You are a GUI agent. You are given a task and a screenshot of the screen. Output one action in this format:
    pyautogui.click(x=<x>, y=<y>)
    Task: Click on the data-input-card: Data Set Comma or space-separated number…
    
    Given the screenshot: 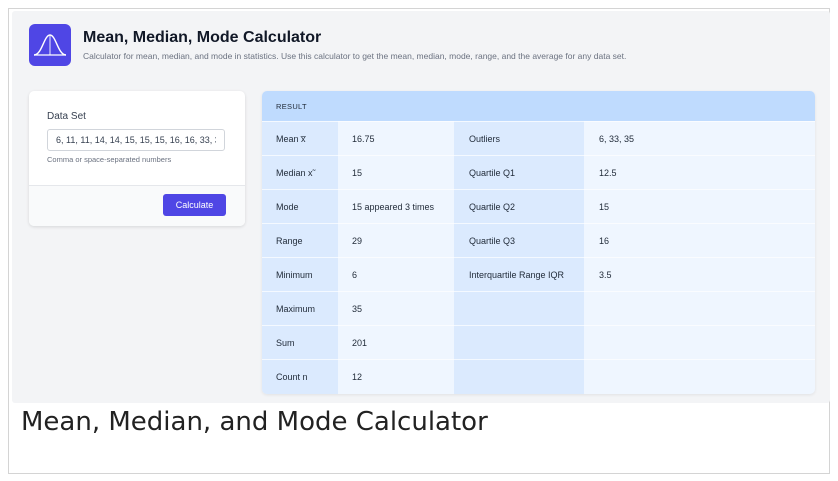 What is the action you would take?
    pyautogui.click(x=137, y=158)
    